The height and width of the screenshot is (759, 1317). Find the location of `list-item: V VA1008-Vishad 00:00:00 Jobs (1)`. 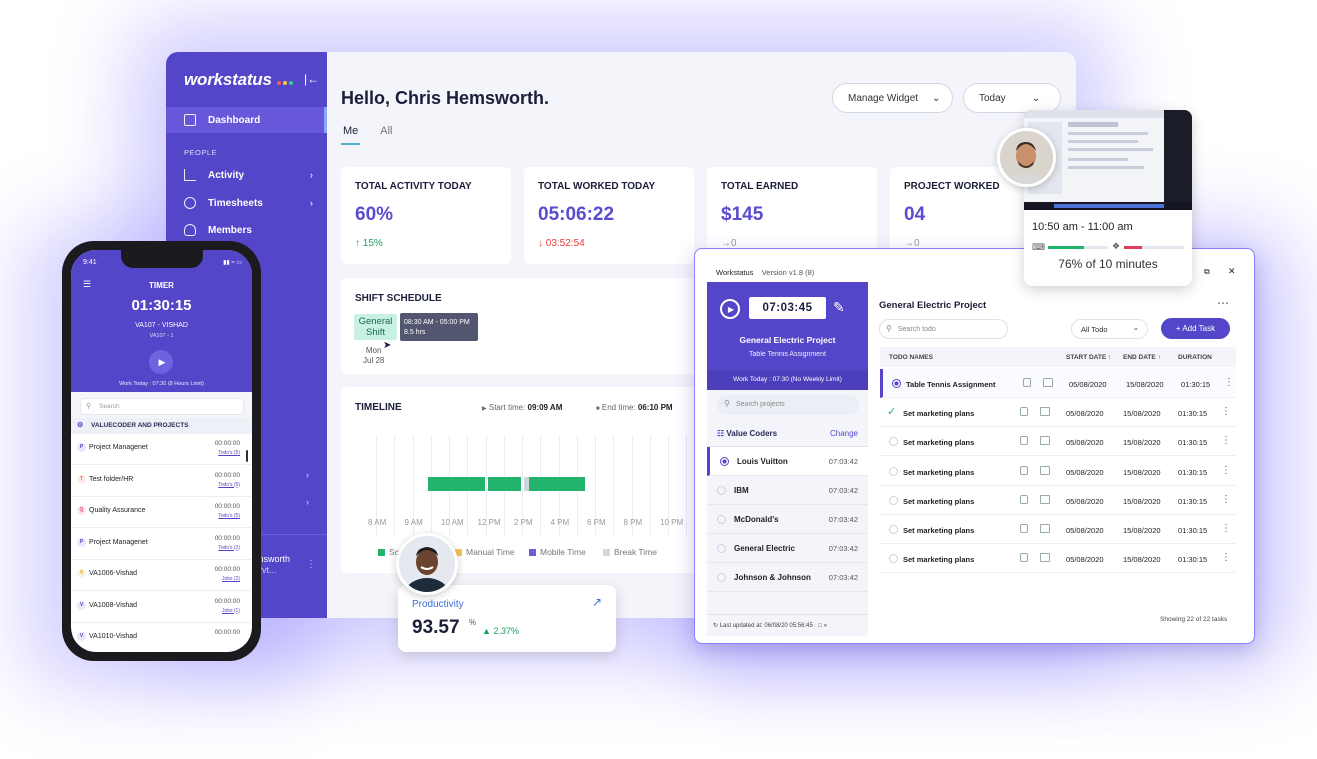

list-item: V VA1008-Vishad 00:00:00 Jobs (1) is located at coordinates (161, 607).